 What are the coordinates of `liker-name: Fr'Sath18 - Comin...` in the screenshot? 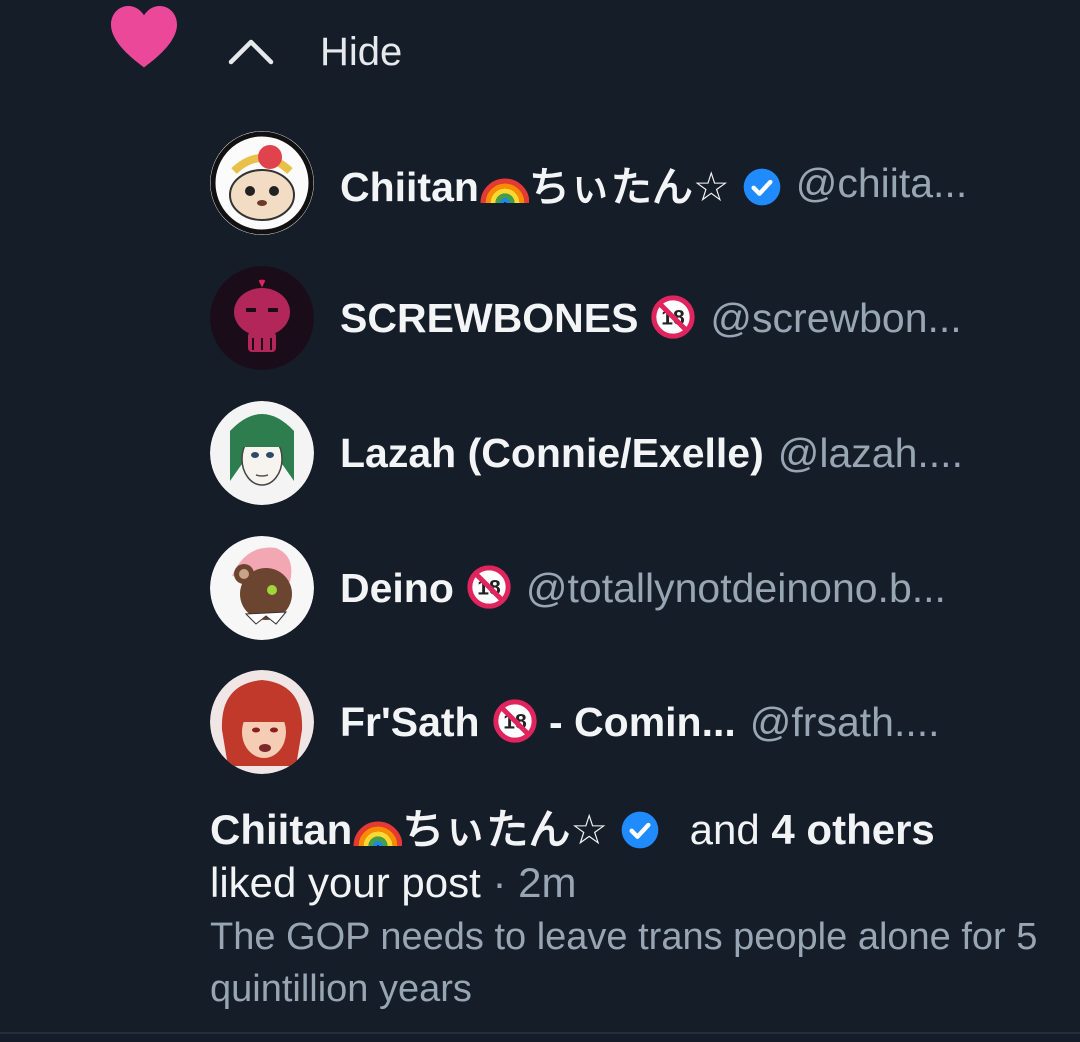 It's located at (538, 722).